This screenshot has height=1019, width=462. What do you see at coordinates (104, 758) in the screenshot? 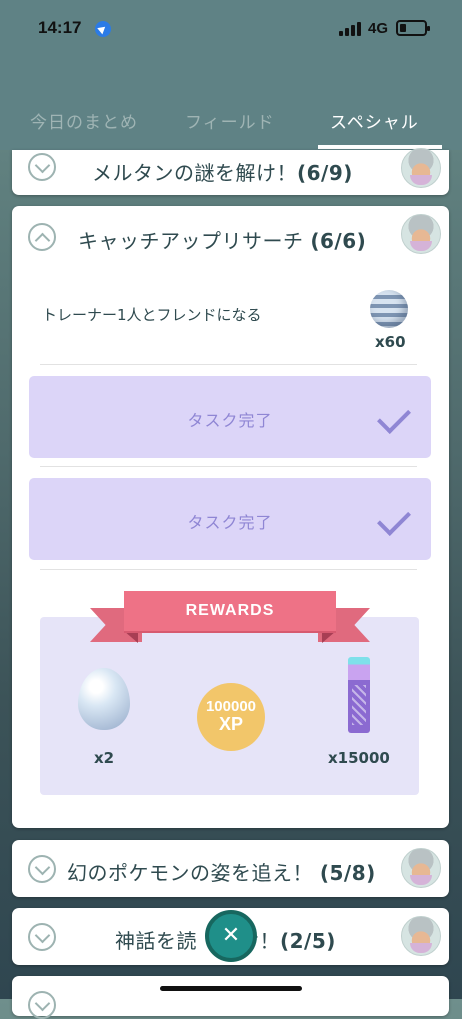
I see `reward-quantity: x2` at bounding box center [104, 758].